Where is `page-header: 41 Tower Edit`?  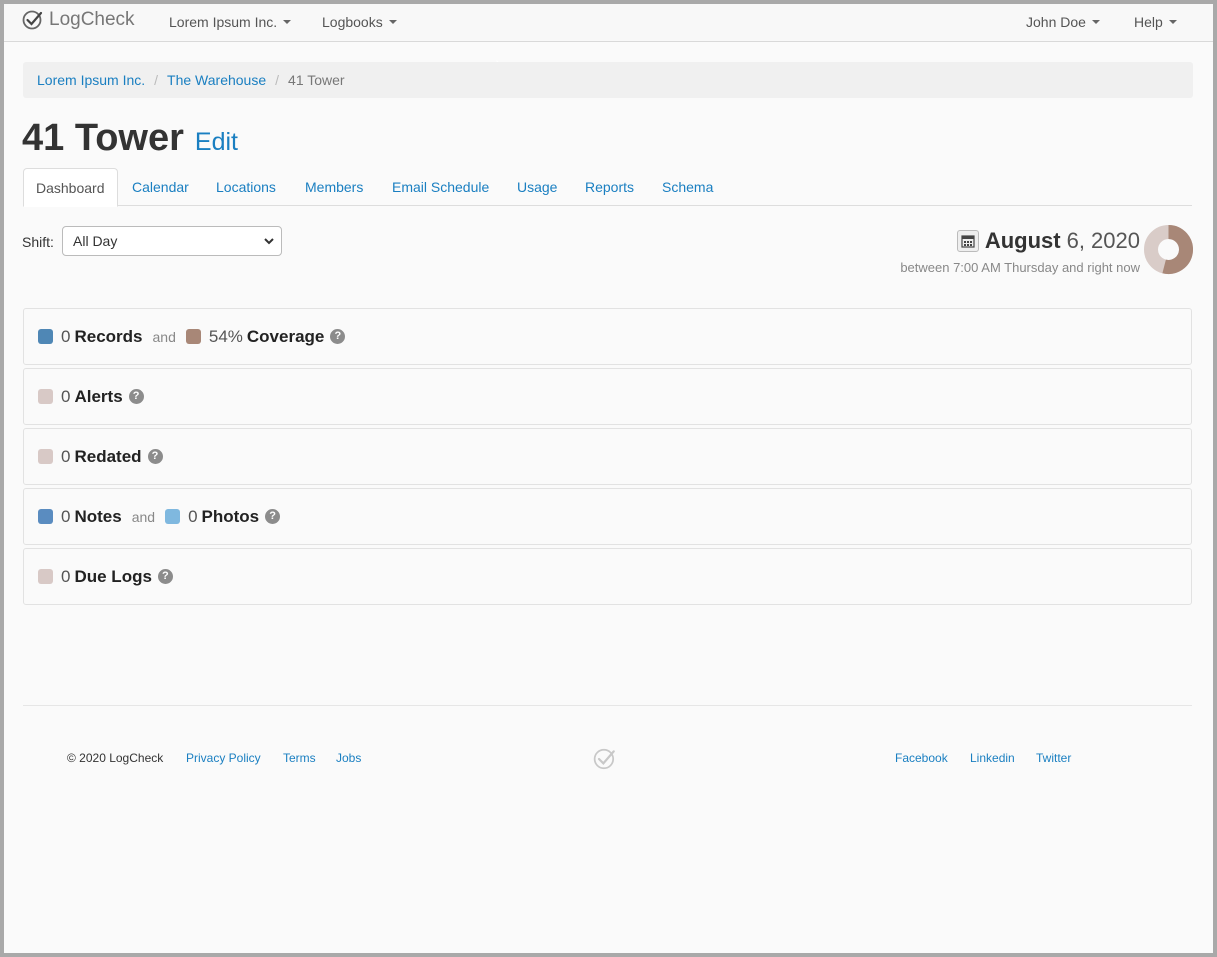 page-header: 41 Tower Edit is located at coordinates (130, 138).